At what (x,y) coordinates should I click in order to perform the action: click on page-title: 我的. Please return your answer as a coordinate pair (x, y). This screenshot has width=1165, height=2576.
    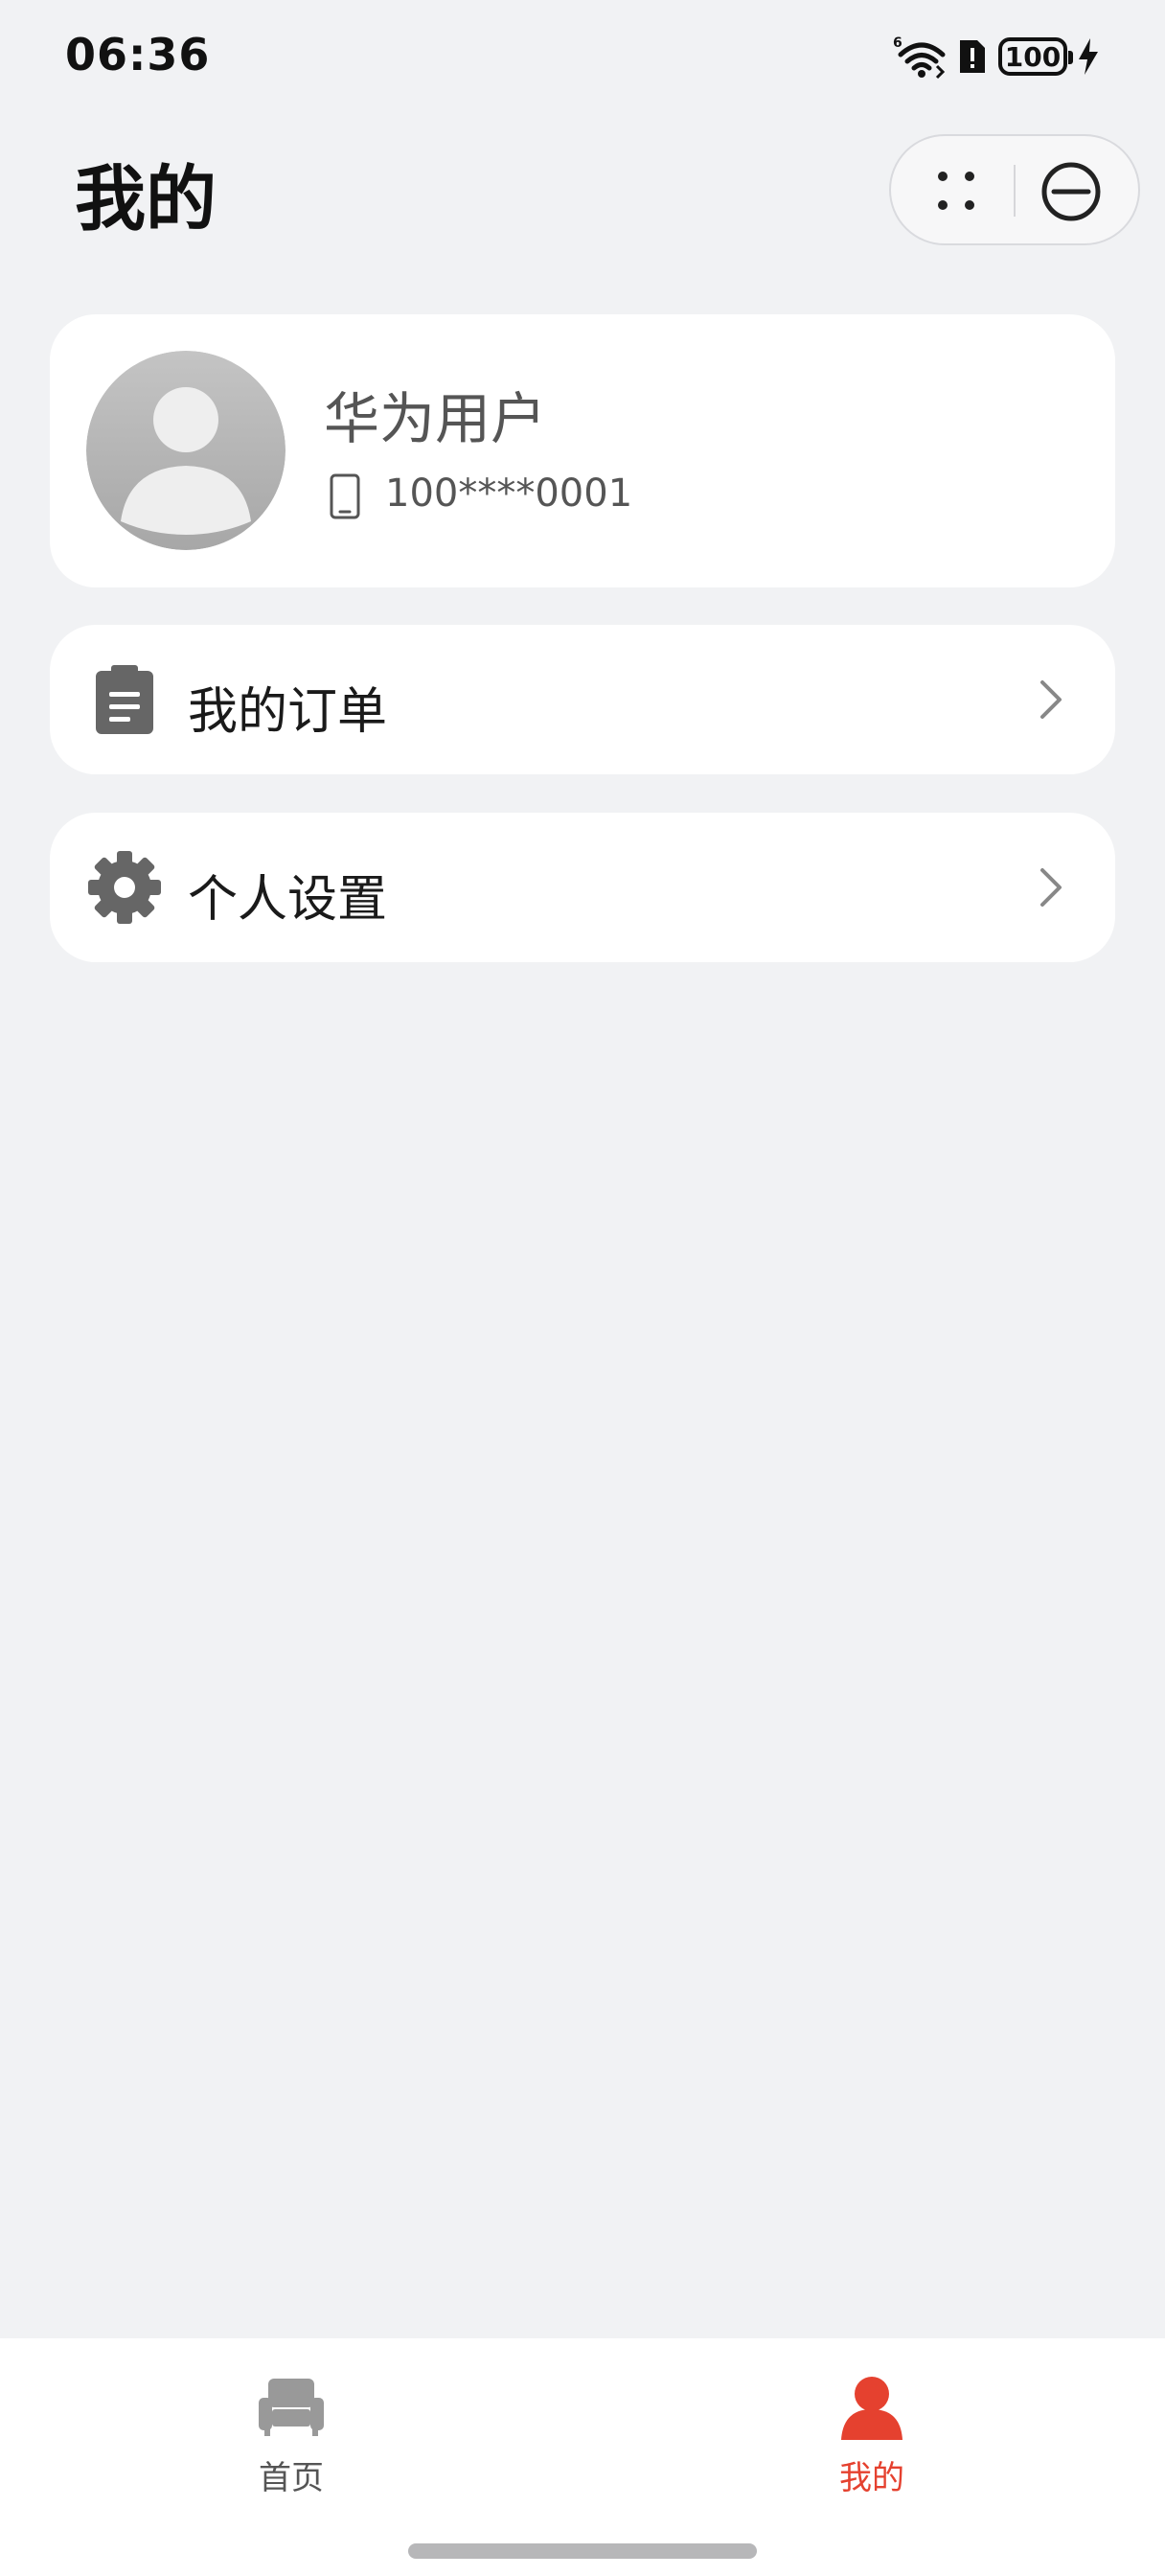
    Looking at the image, I should click on (146, 199).